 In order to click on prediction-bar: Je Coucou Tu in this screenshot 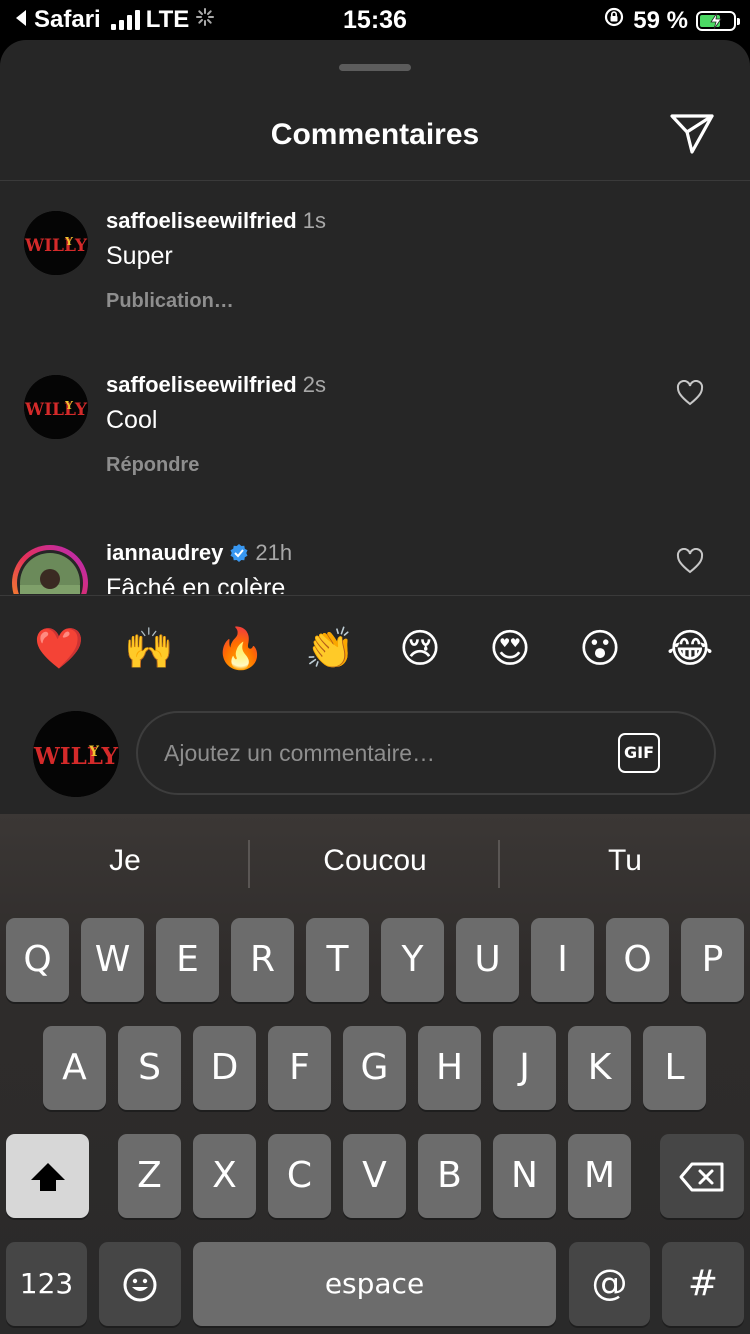, I will do `click(375, 864)`.